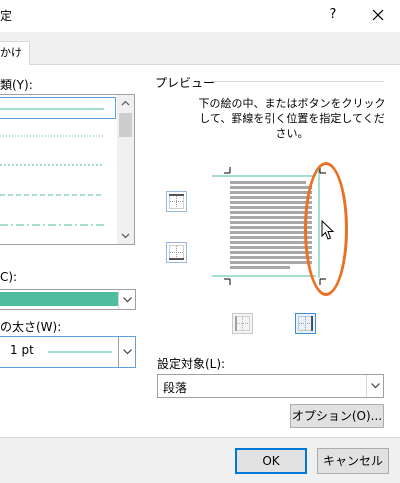  Describe the element at coordinates (297, 81) in the screenshot. I see `group-separator` at that location.